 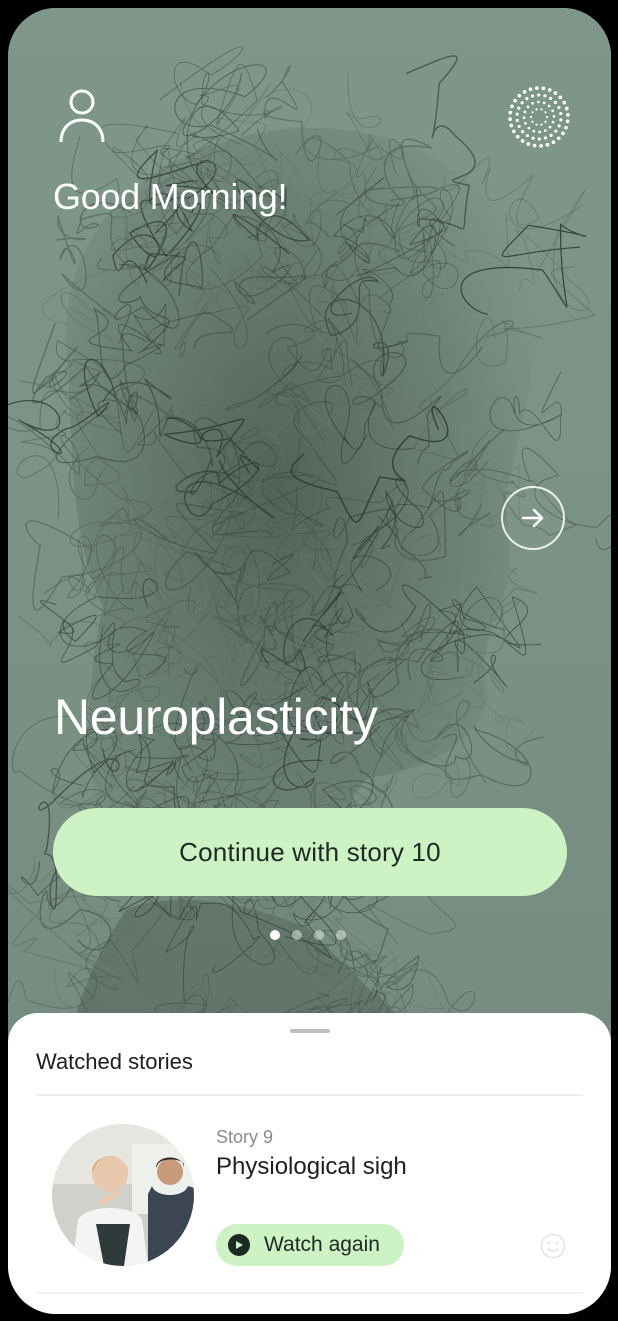 I want to click on greeting-text: Good Morning!, so click(x=170, y=196).